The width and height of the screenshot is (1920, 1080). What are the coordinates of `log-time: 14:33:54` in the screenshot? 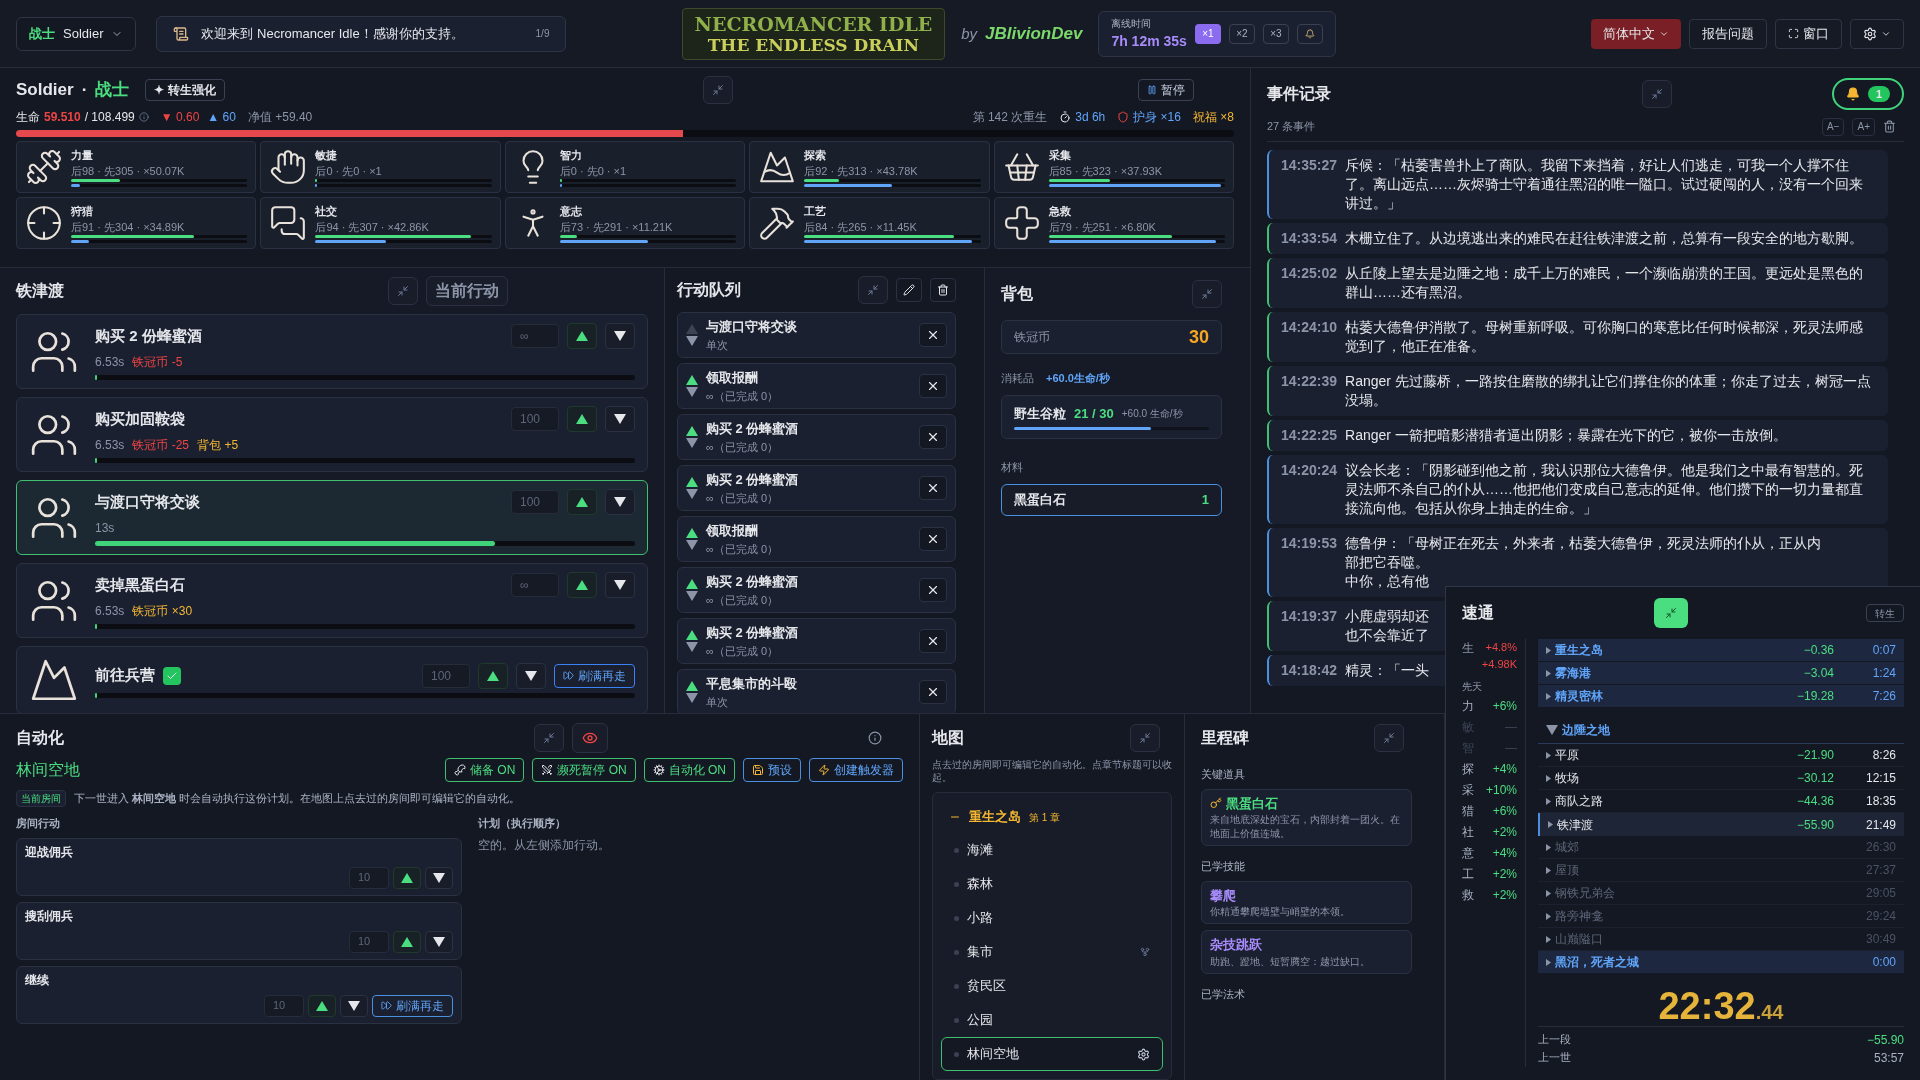 It's located at (1309, 238).